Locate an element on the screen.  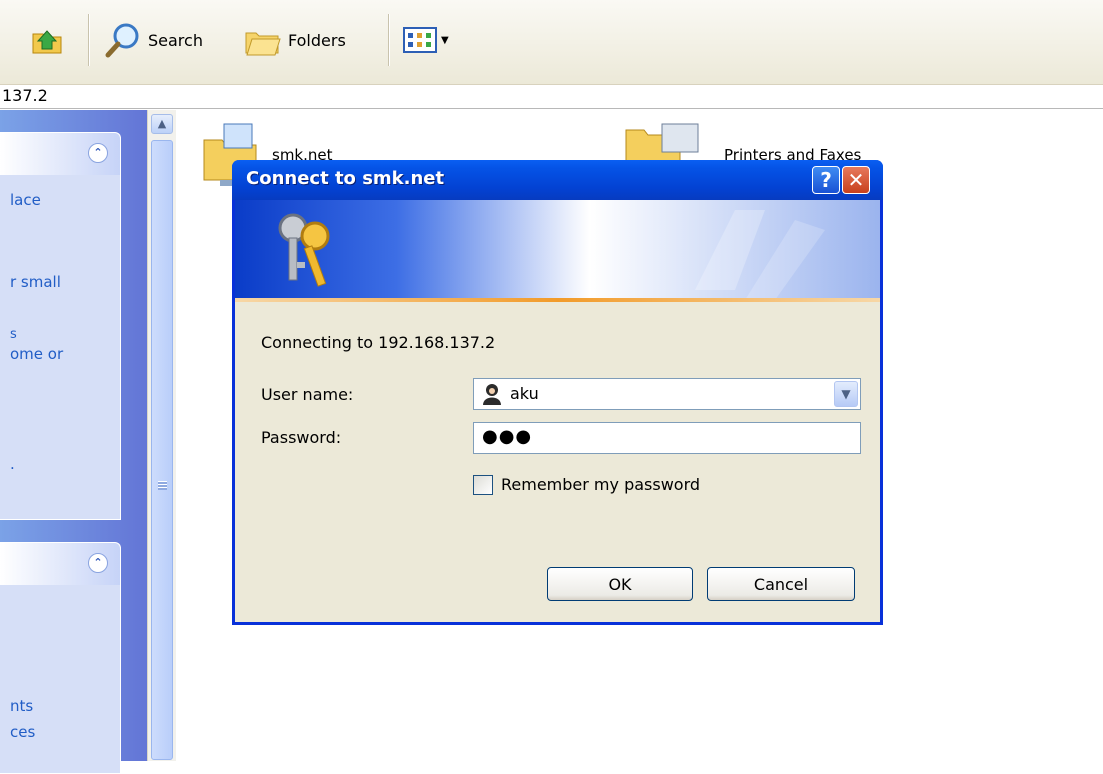
folders-icon is located at coordinates (263, 44).